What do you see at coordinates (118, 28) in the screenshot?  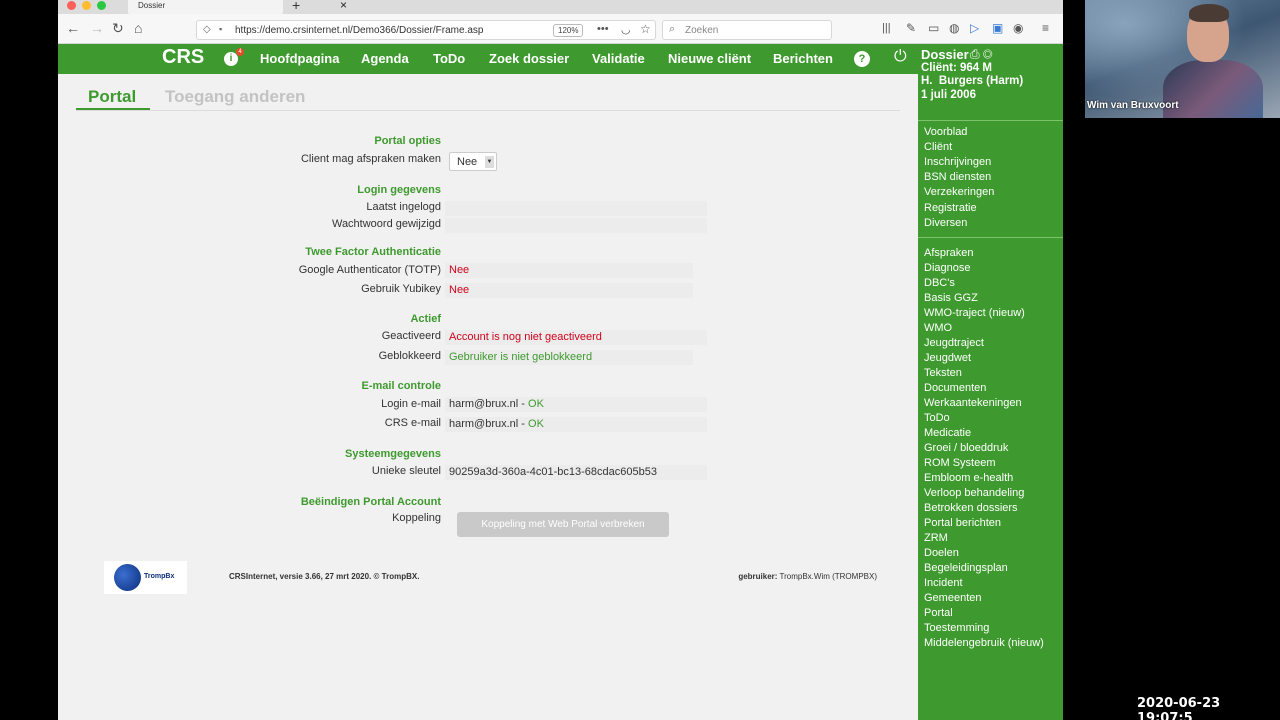 I see `reload-icon: ↻` at bounding box center [118, 28].